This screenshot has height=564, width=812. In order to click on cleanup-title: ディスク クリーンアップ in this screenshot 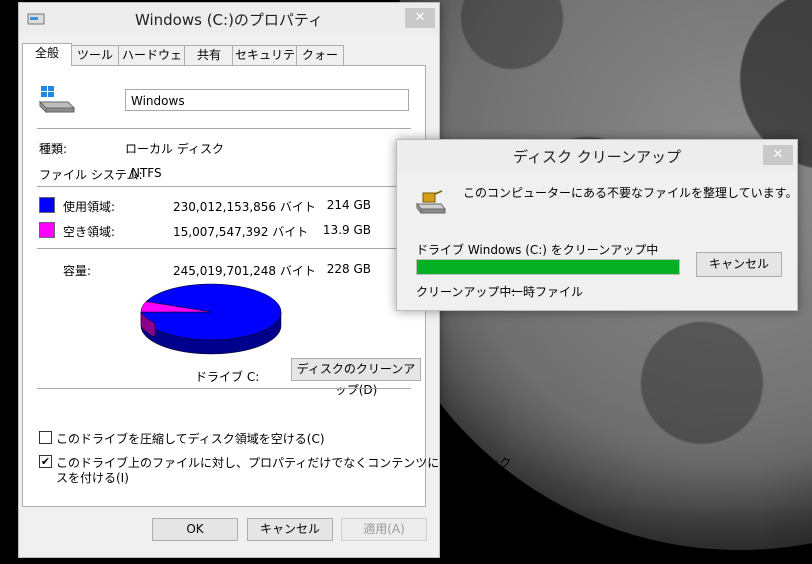, I will do `click(597, 157)`.